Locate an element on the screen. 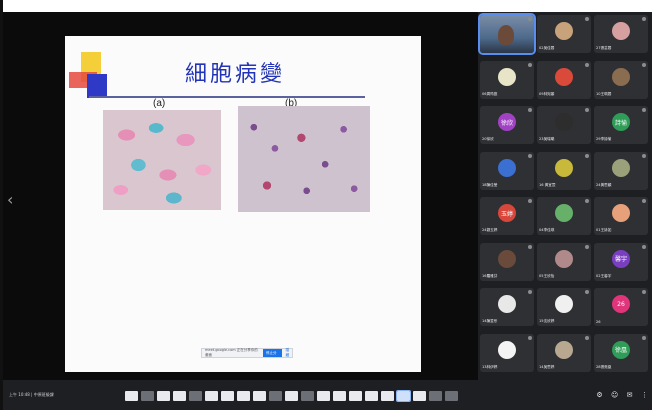 The image size is (652, 410). participant-name: 23吳瑞曦 is located at coordinates (547, 139).